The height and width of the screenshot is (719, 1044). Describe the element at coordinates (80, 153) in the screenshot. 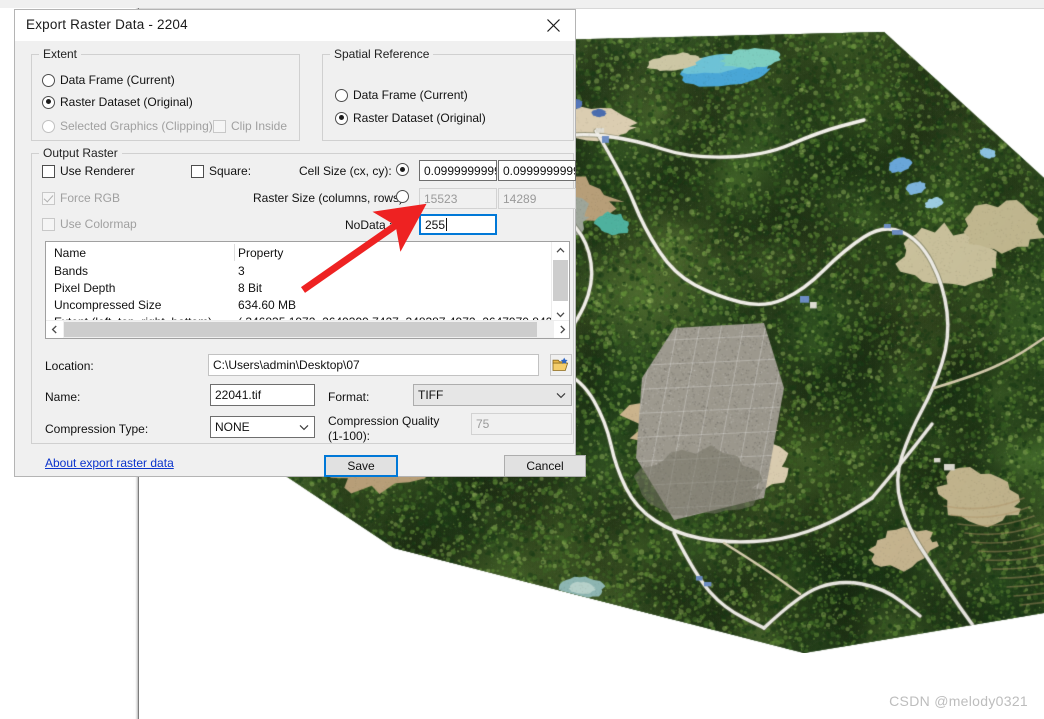

I see `output-raster-group-legend: Output Raster` at that location.